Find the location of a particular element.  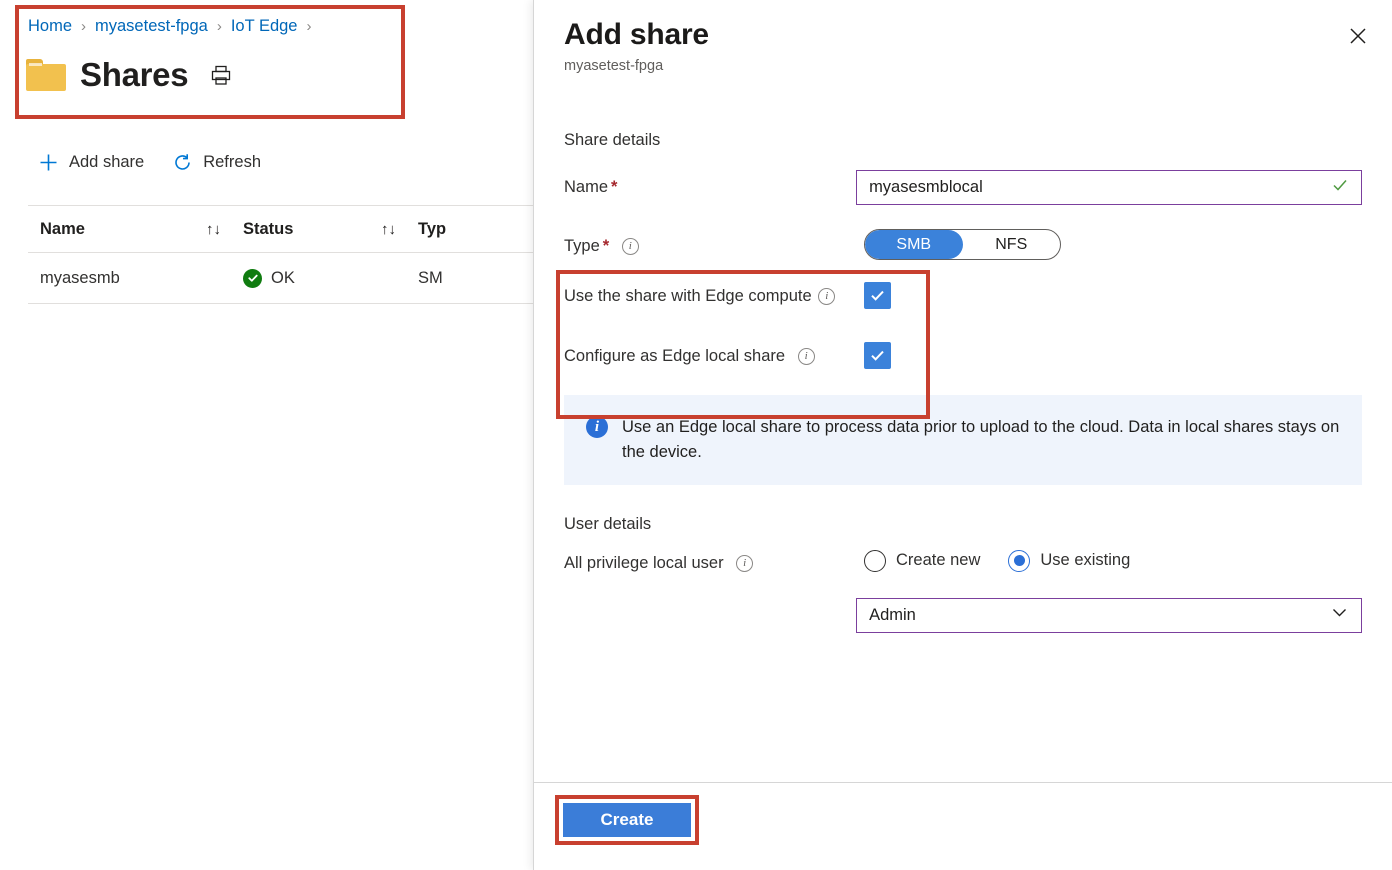

cell-status: OK is located at coordinates (330, 278).